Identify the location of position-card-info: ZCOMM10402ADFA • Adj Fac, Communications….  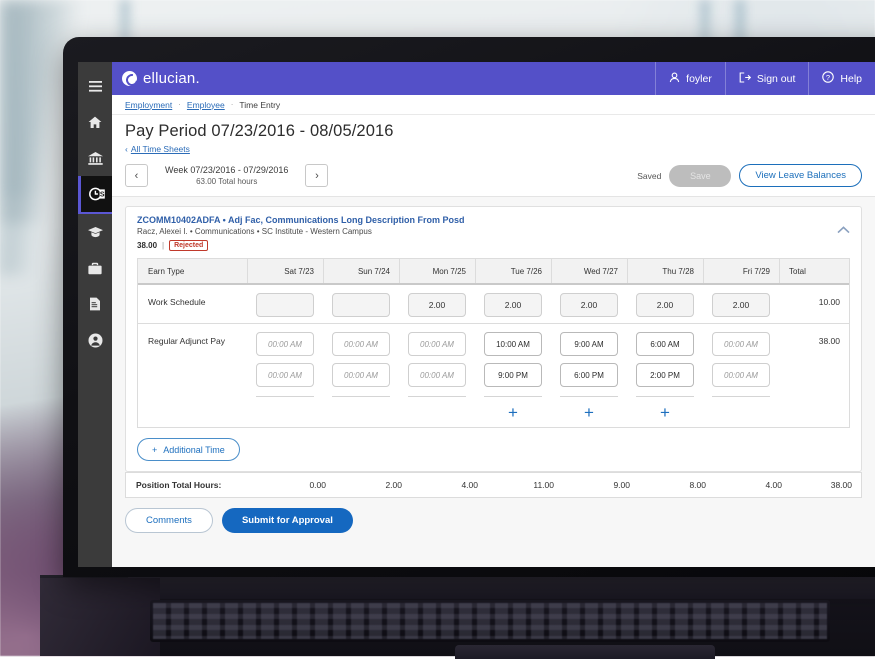
(301, 233).